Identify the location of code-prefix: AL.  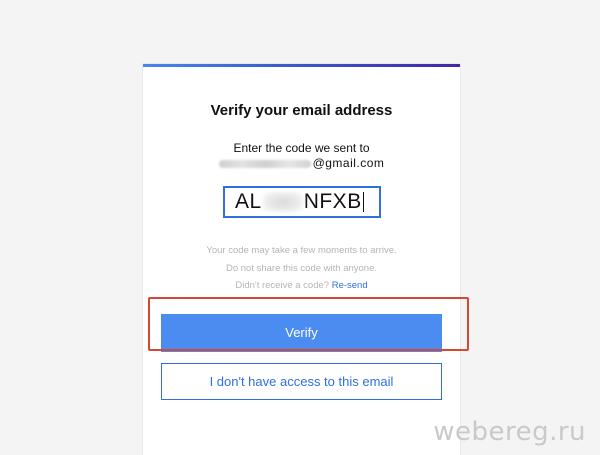
(248, 201).